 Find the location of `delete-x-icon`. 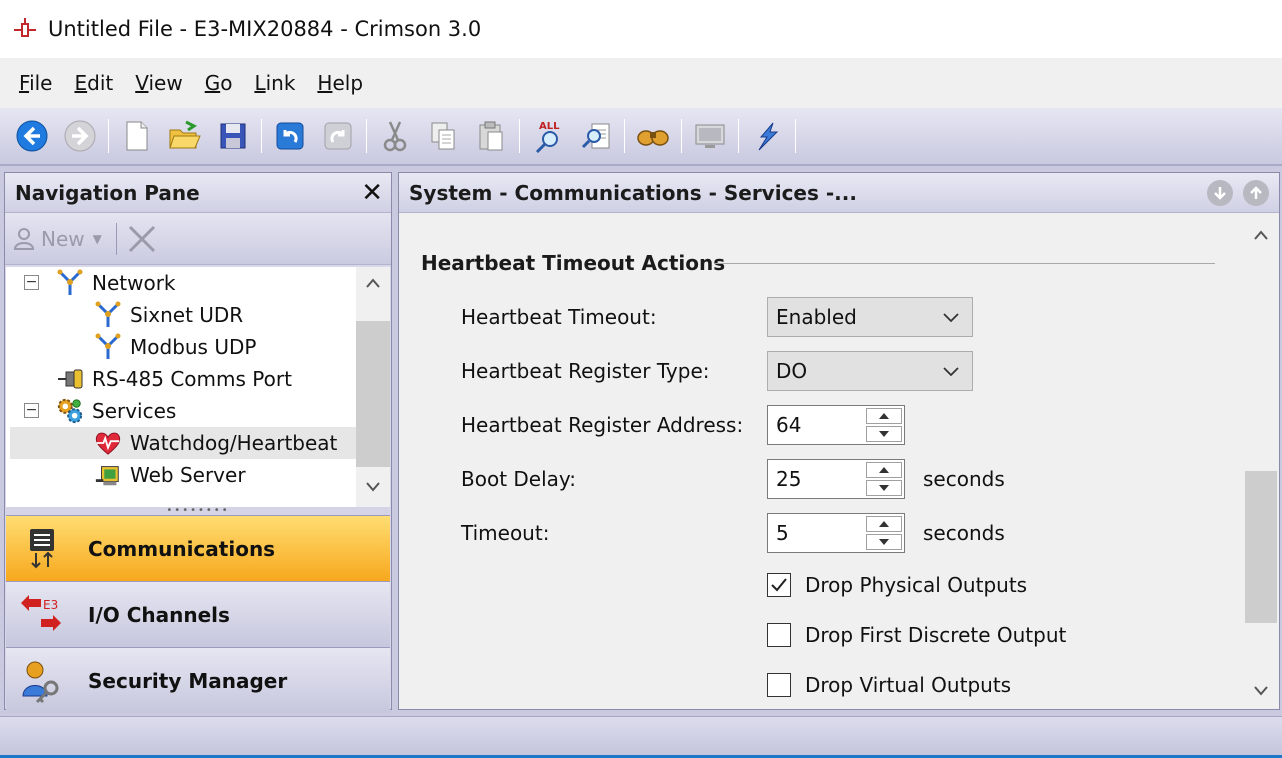

delete-x-icon is located at coordinates (142, 239).